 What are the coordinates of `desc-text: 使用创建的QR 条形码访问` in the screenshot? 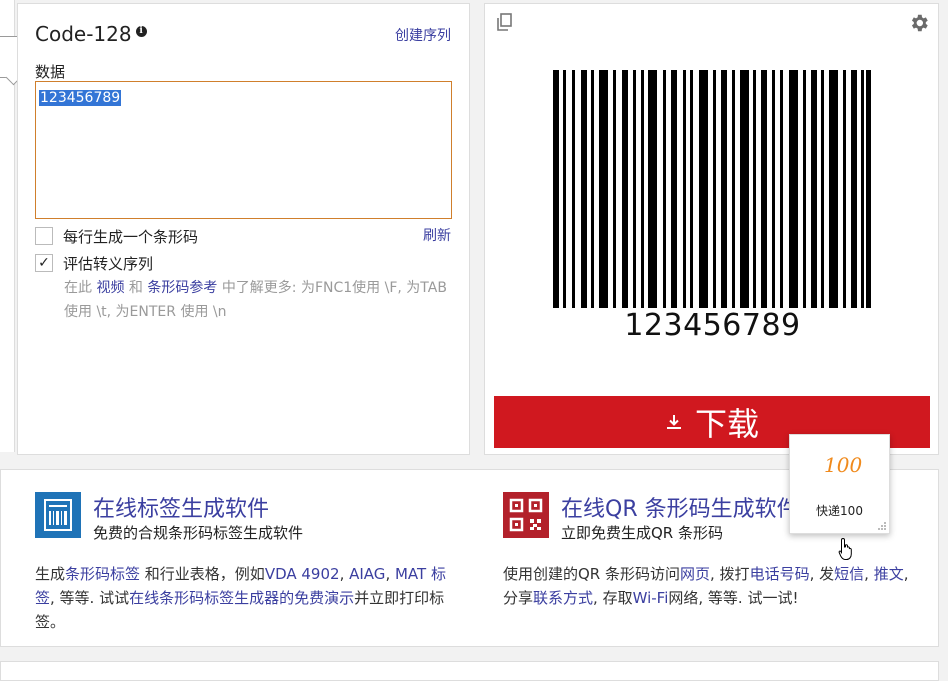 It's located at (591, 574).